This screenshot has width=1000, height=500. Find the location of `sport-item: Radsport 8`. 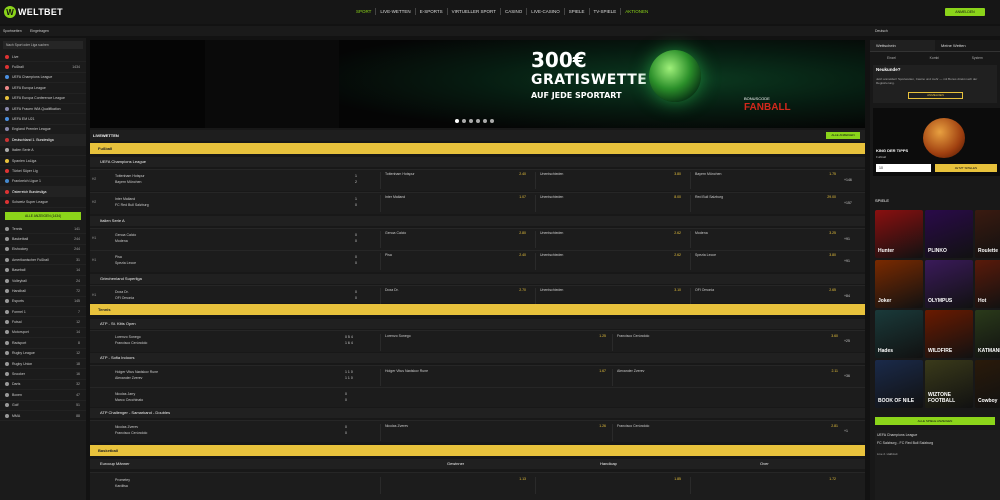

sport-item: Radsport 8 is located at coordinates (43, 343).